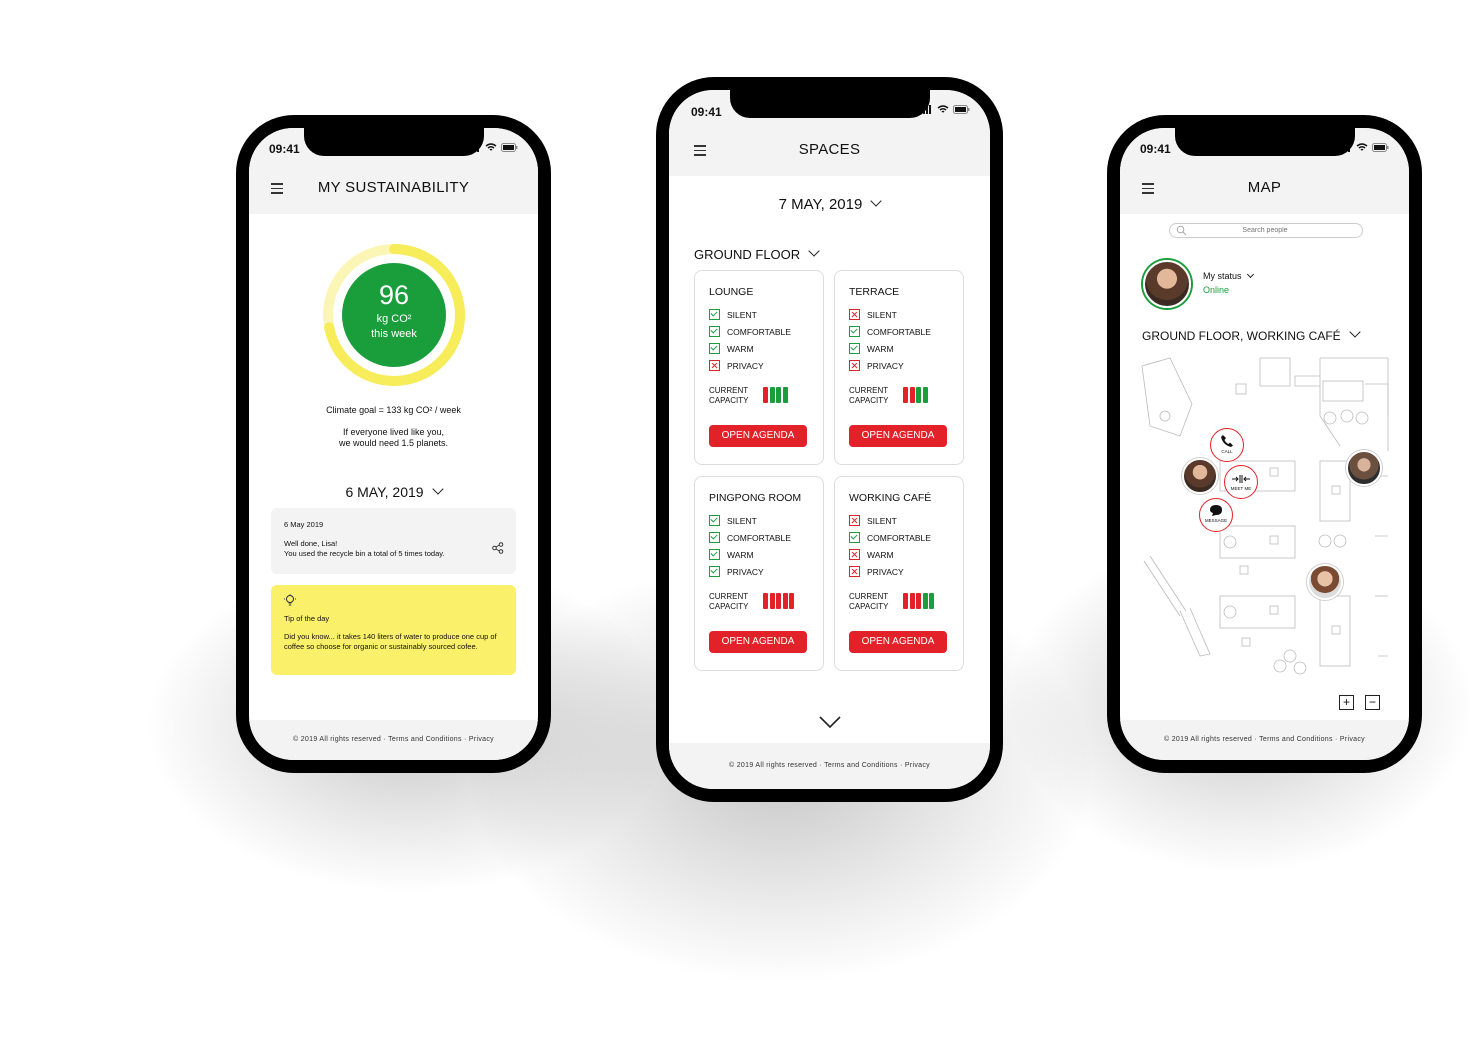  What do you see at coordinates (731, 292) in the screenshot?
I see `space-name: LOUNGE` at bounding box center [731, 292].